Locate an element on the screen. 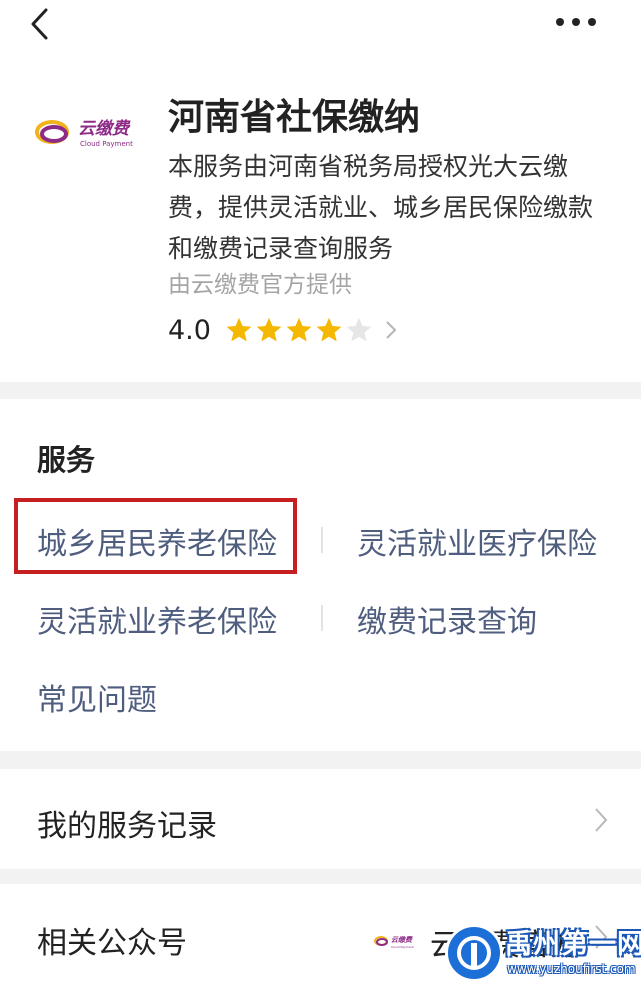 Image resolution: width=641 pixels, height=988 pixels. back-arrow-icon is located at coordinates (41, 24).